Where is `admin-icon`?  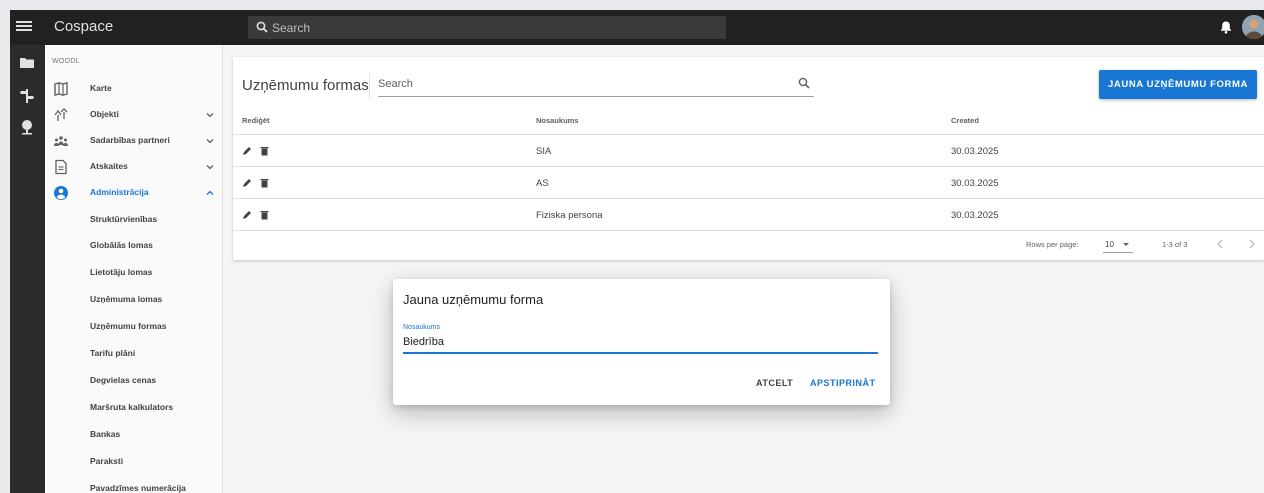
admin-icon is located at coordinates (61, 193).